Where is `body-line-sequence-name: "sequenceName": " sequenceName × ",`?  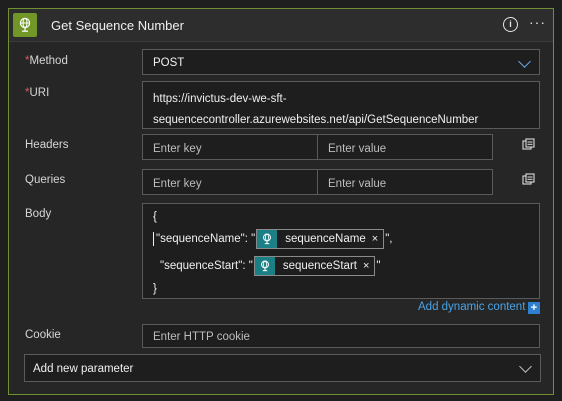
body-line-sequence-name: "sequenceName": " sequenceName × ", is located at coordinates (272, 239).